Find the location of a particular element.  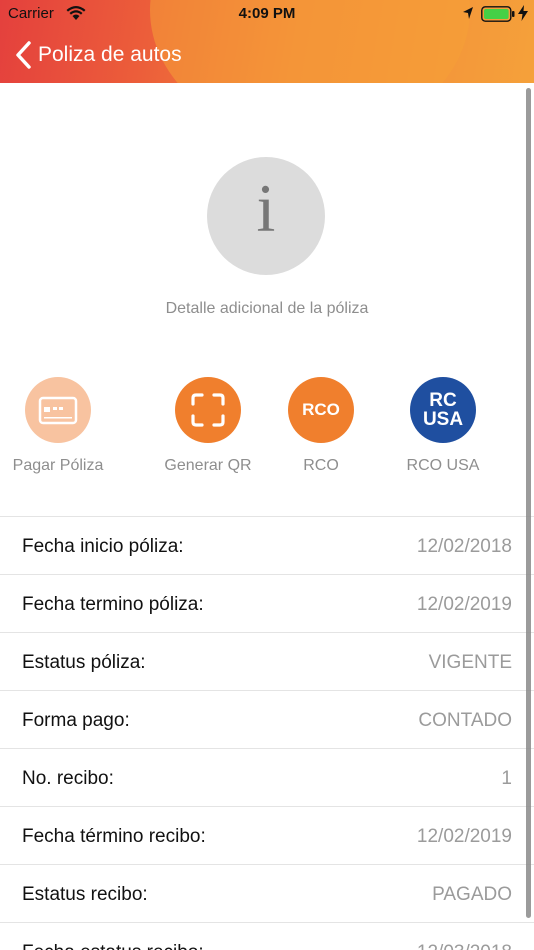

detail-value: CONTADO is located at coordinates (465, 720).